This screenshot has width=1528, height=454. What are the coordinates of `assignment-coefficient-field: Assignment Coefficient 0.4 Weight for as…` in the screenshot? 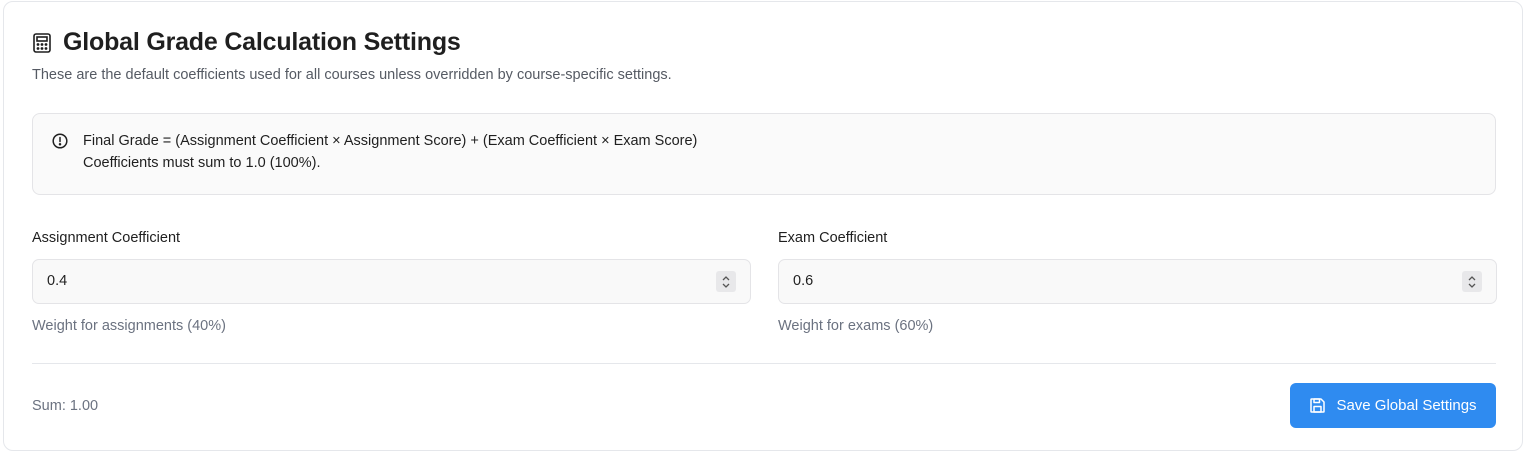 It's located at (391, 282).